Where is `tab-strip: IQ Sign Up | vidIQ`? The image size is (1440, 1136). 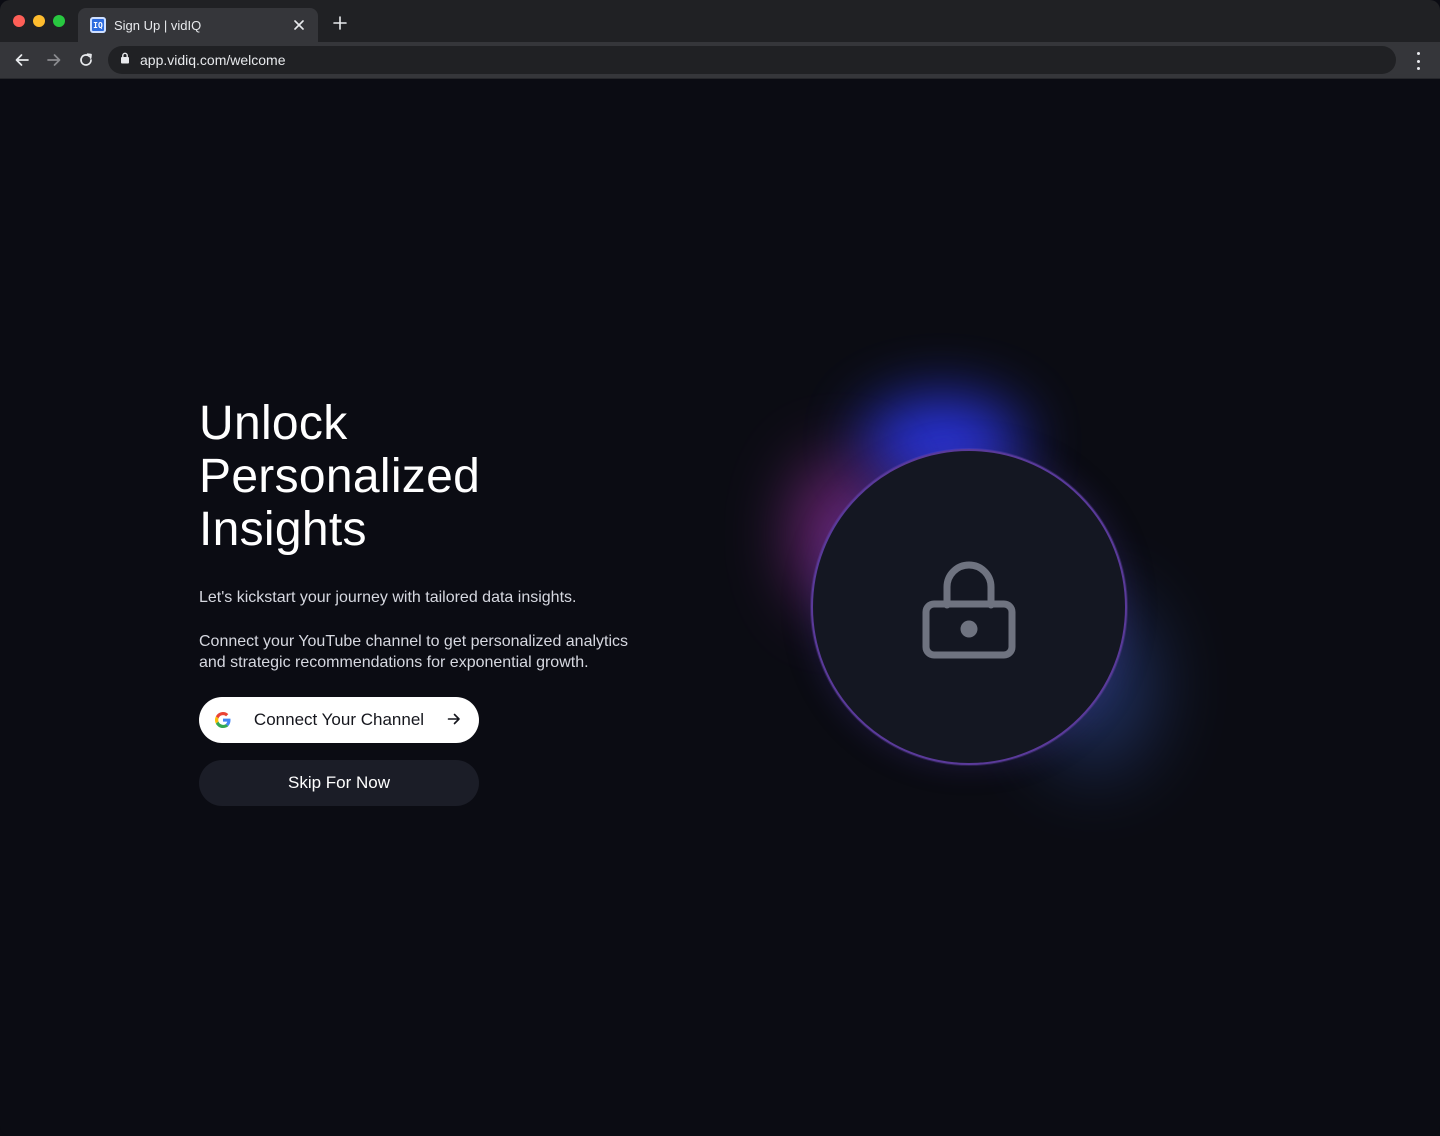
tab-strip: IQ Sign Up | vidIQ is located at coordinates (720, 21).